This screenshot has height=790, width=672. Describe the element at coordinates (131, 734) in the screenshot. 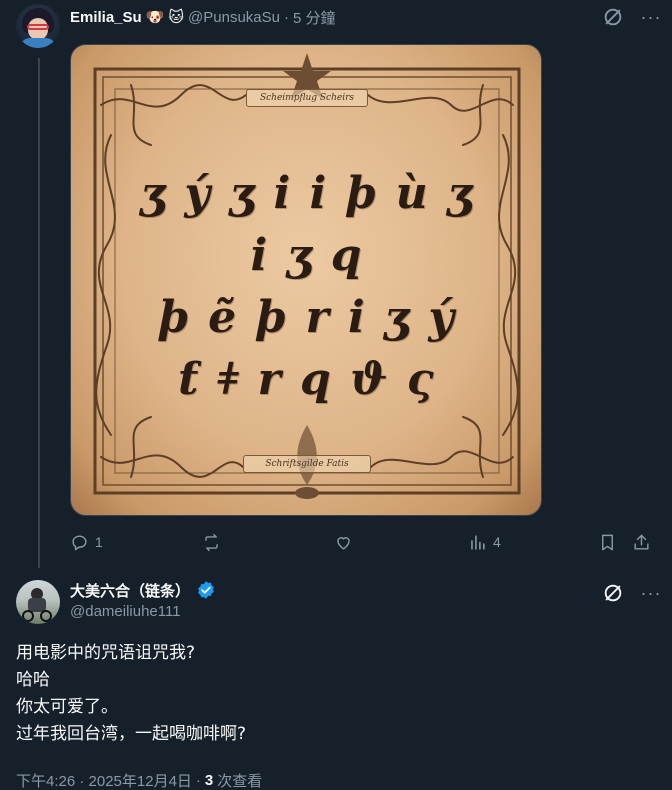

I see `body-line: 过年我回台湾，一起喝咖啡啊?` at that location.